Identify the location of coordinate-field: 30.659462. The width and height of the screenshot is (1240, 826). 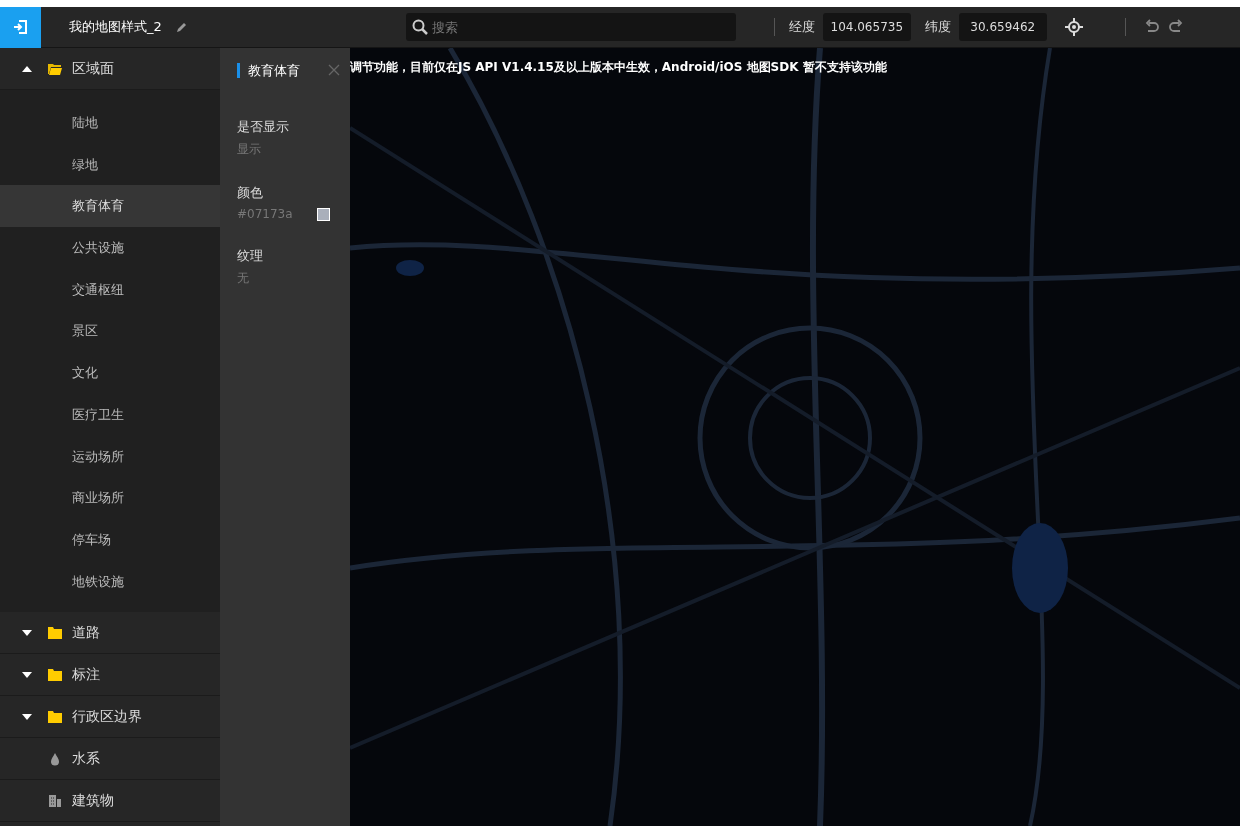
(1002, 27).